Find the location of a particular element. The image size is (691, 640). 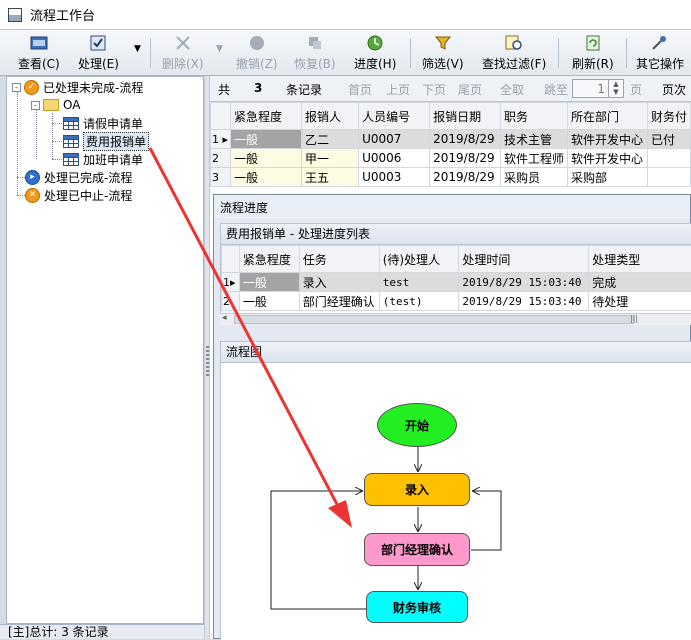

tree-node-finished: ▸ 处理已完成-流程 is located at coordinates (78, 177).